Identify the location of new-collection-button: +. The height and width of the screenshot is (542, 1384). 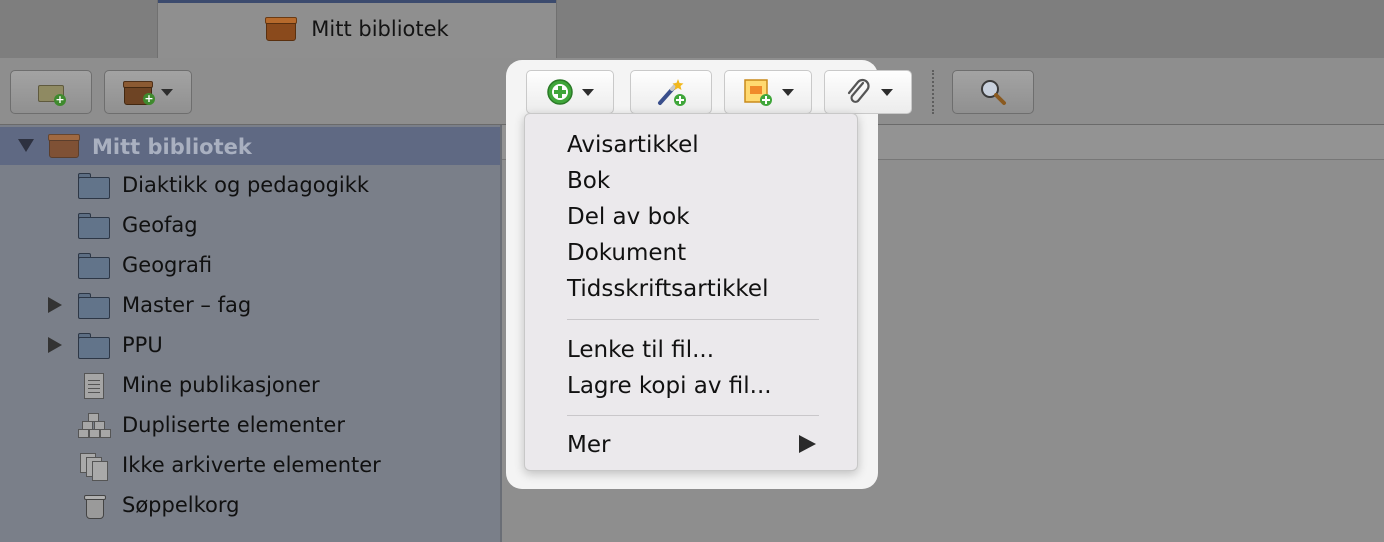
(51, 92).